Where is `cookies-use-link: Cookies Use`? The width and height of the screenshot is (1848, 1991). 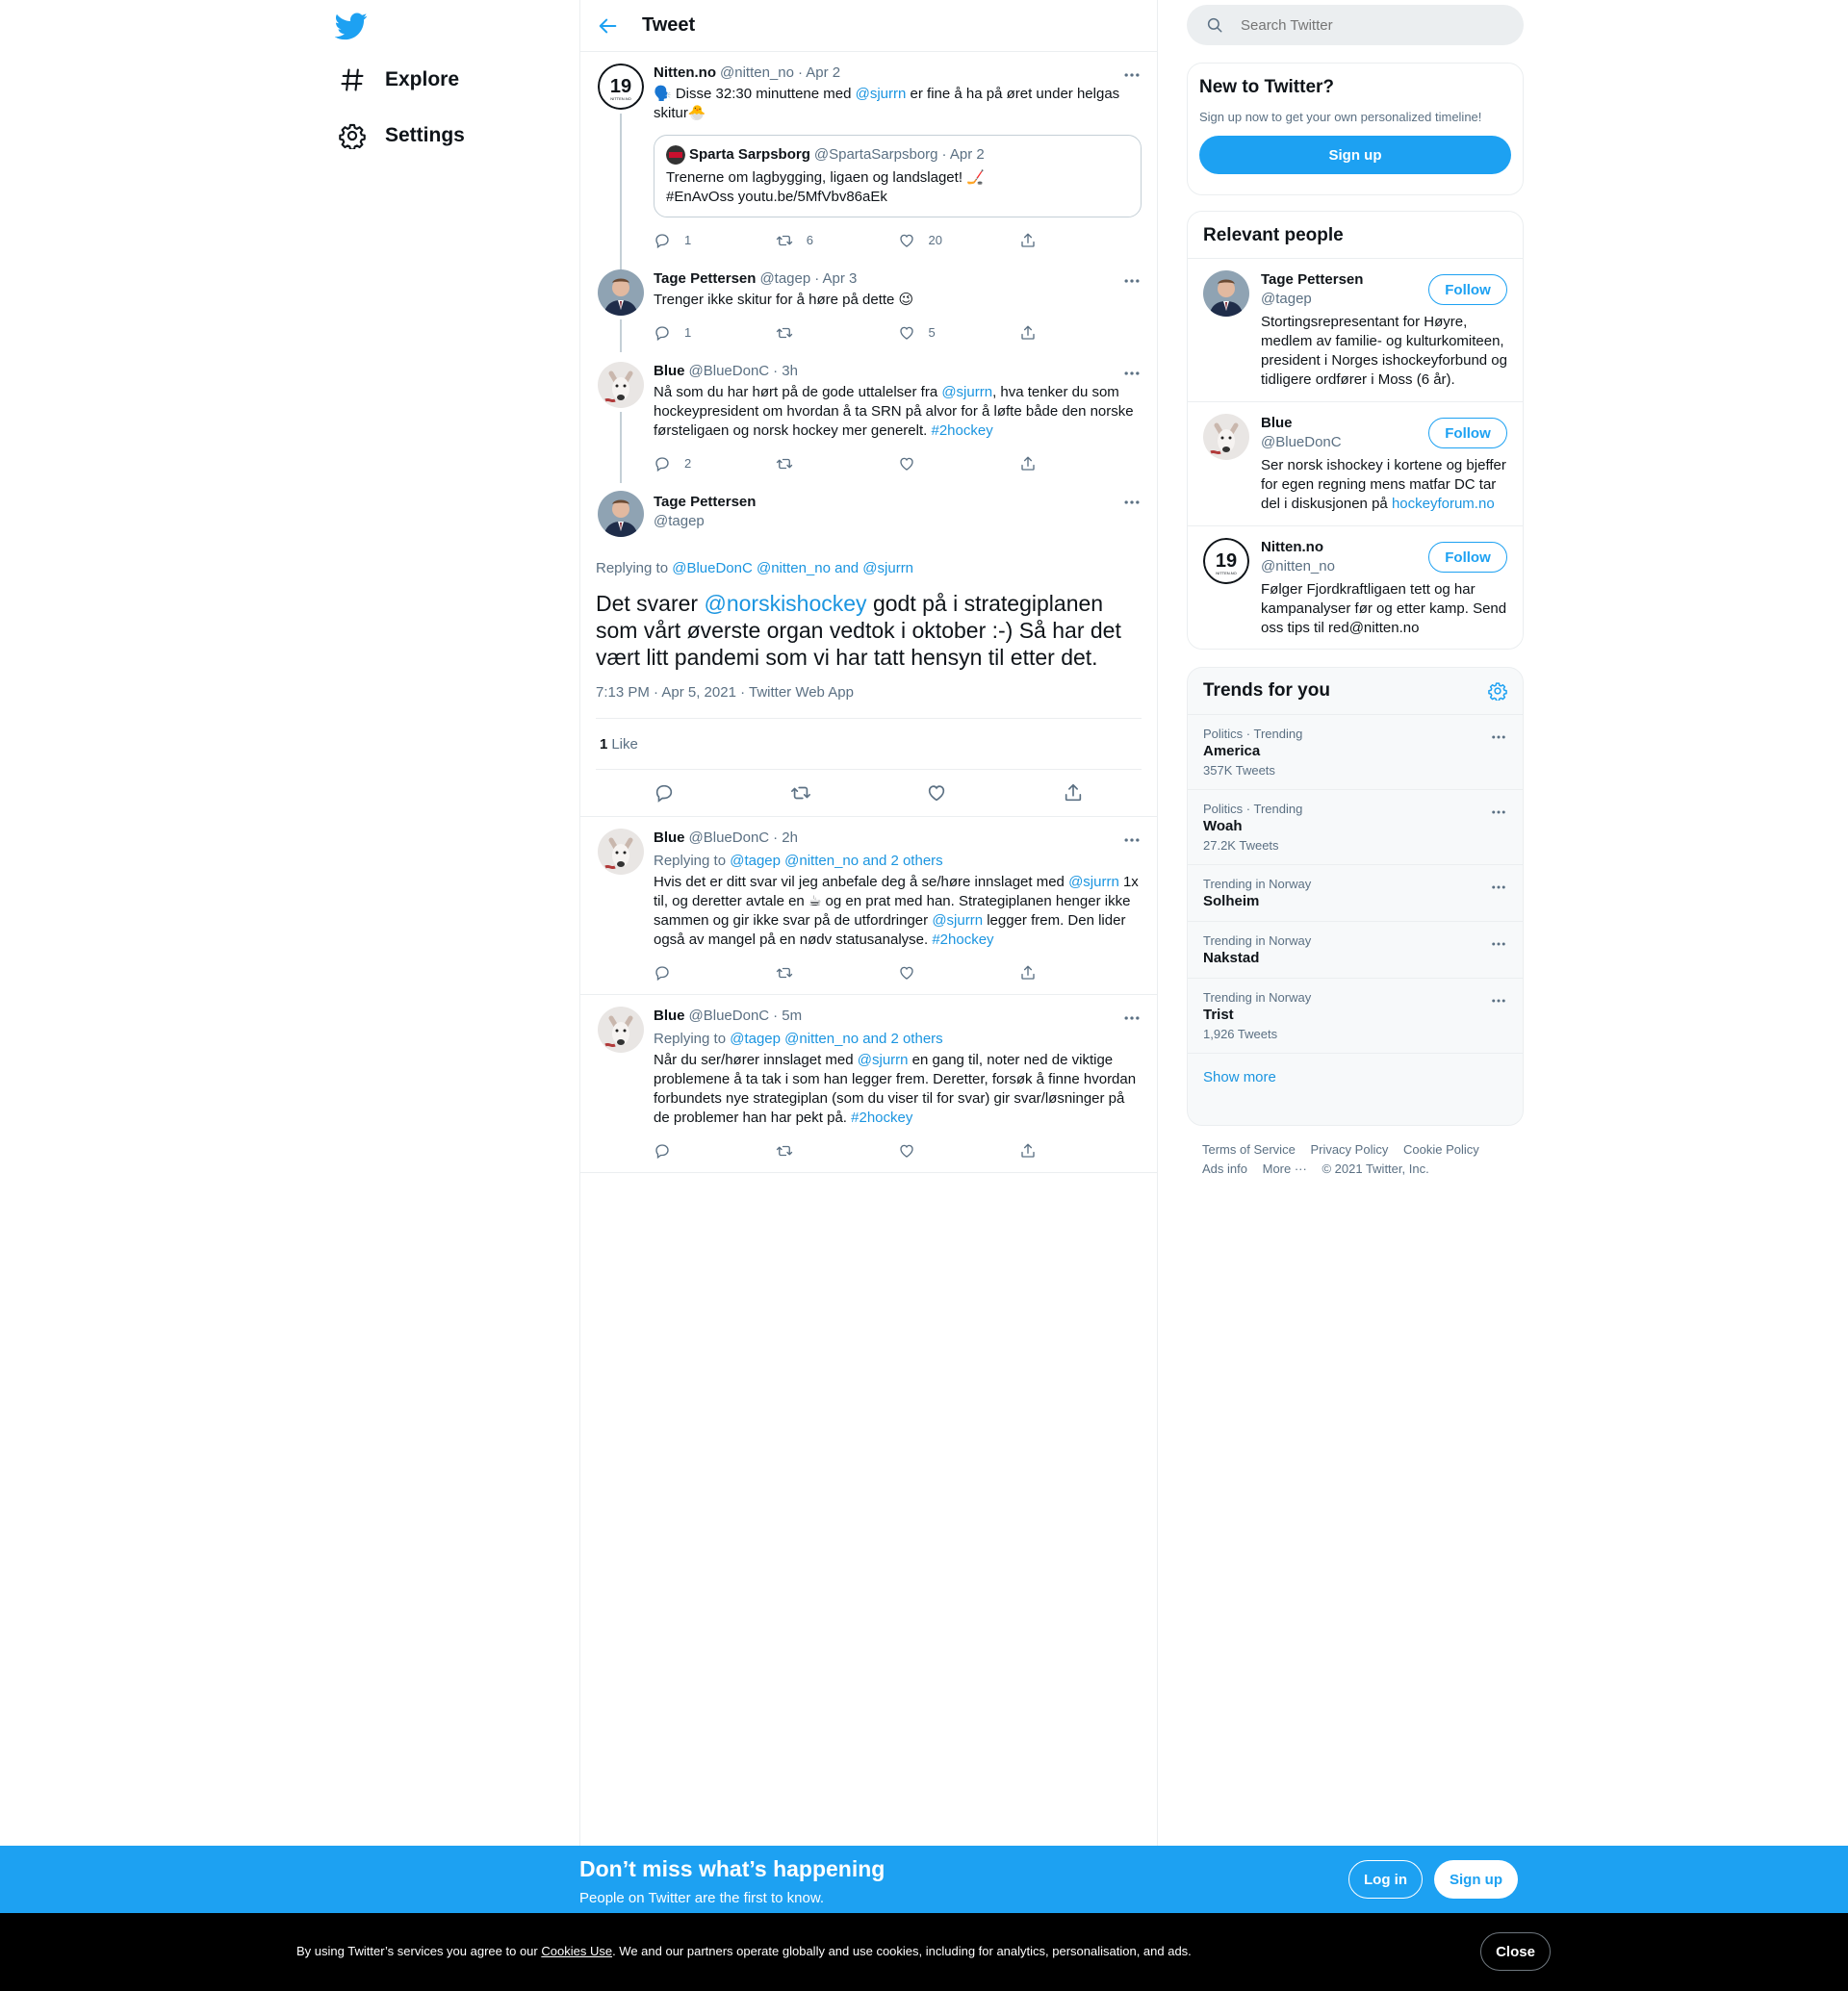
cookies-use-link: Cookies Use is located at coordinates (576, 1951).